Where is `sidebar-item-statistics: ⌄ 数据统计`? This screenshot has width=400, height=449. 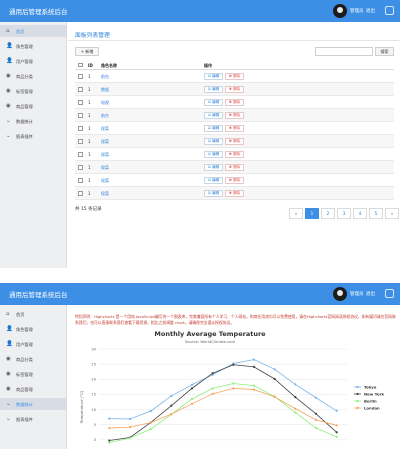
sidebar-item-statistics: ⌄ 数据统计 is located at coordinates (33, 121).